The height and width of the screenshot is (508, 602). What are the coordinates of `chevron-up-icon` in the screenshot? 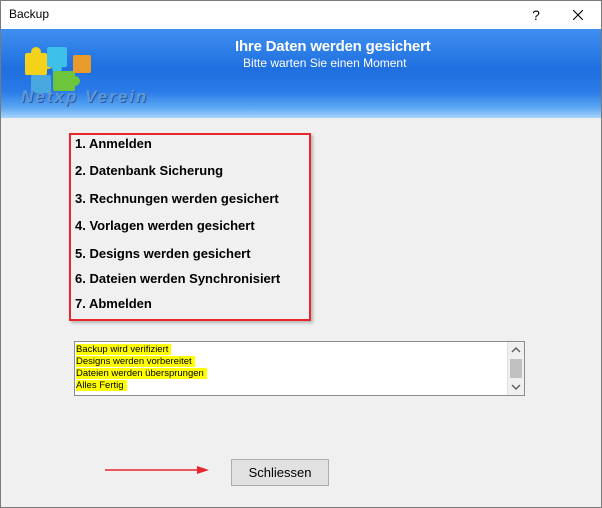 It's located at (516, 349).